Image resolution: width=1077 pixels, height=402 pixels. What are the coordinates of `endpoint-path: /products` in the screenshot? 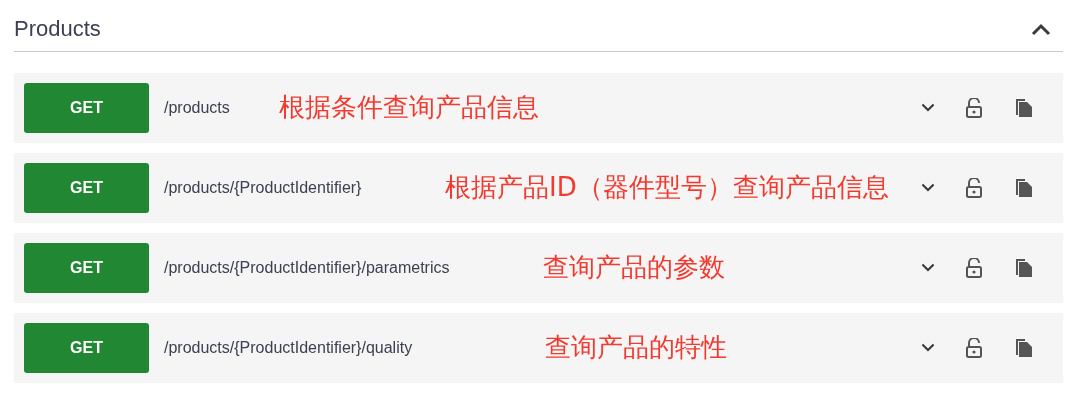 It's located at (197, 108).